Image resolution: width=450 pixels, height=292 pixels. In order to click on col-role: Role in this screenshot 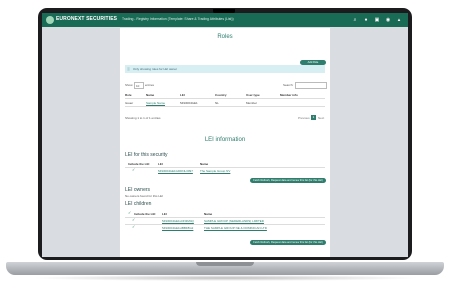, I will do `click(128, 95)`.